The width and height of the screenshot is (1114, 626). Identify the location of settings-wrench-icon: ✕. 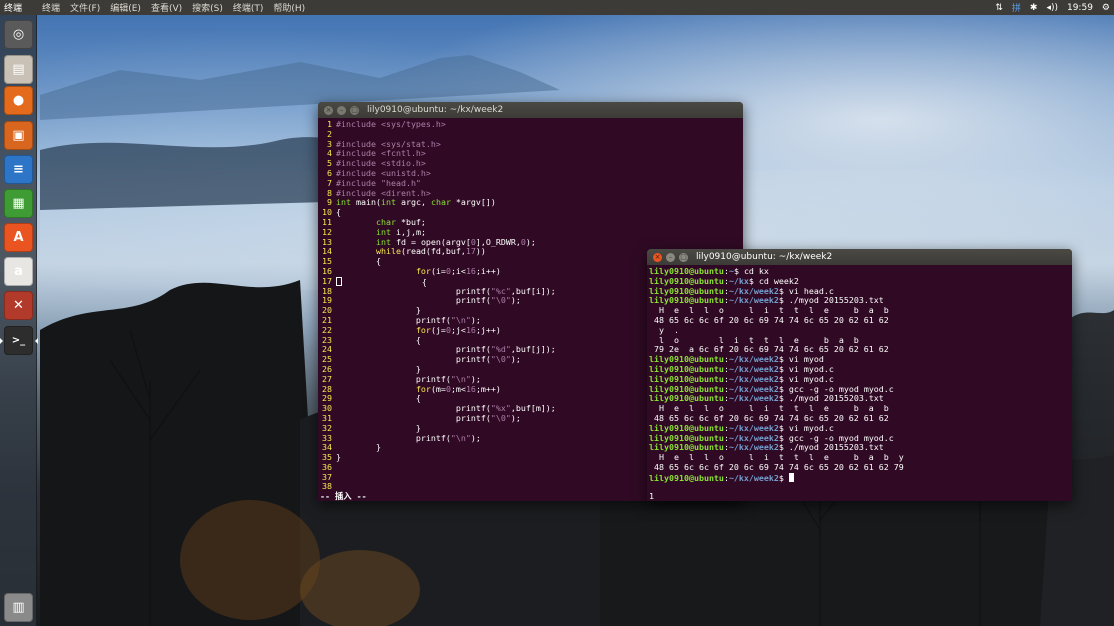
(18, 305).